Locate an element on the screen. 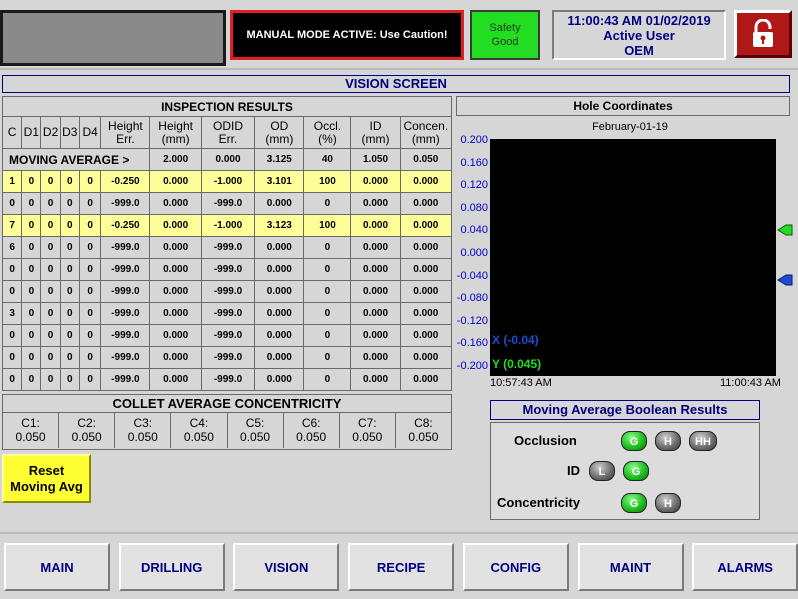  y-tick-label: -0.120 is located at coordinates (472, 320).